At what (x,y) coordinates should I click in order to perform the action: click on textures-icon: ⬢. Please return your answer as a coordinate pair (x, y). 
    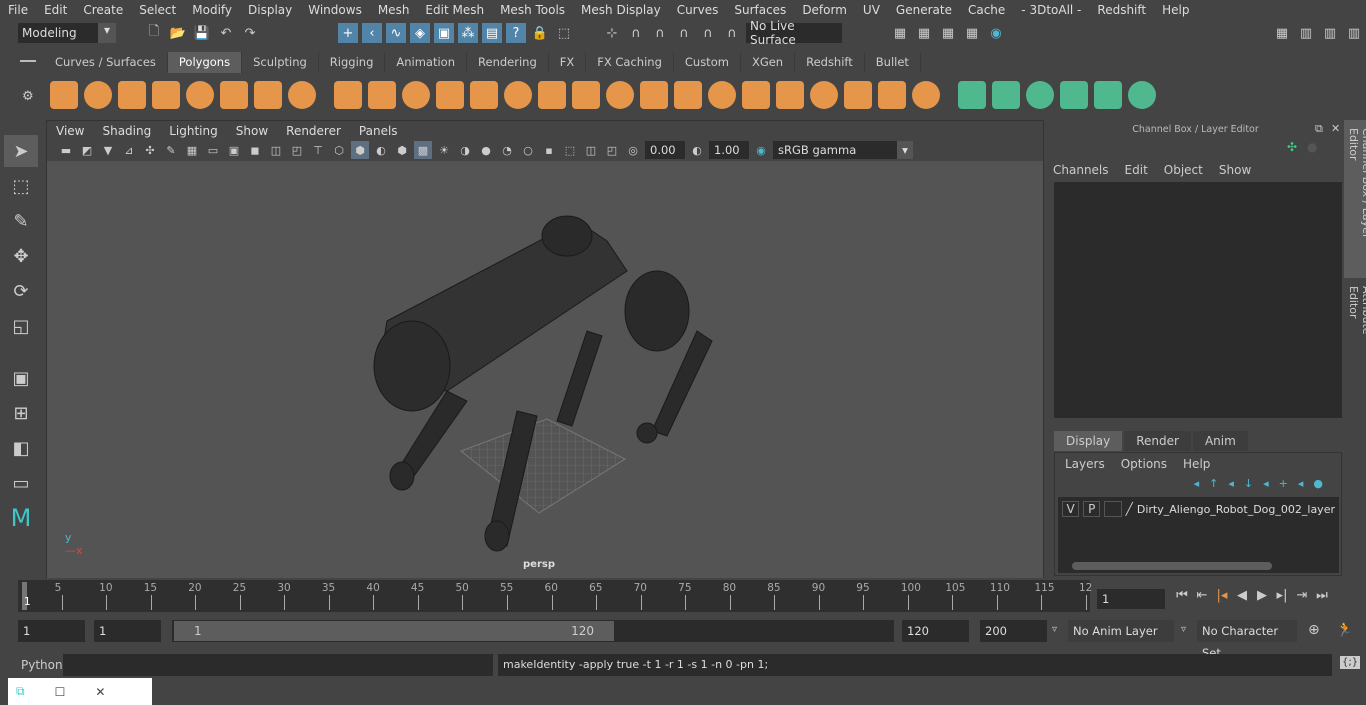
    Looking at the image, I should click on (402, 150).